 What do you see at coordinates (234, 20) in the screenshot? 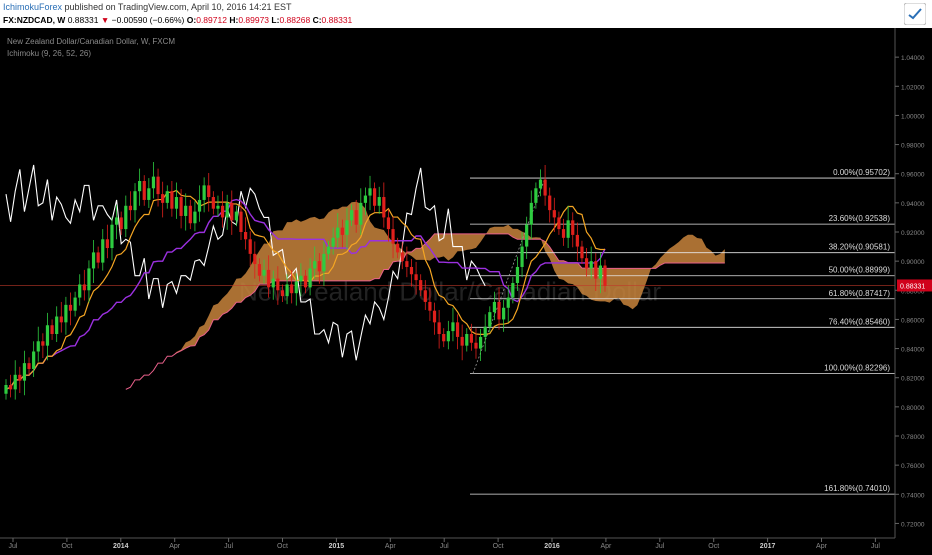
I see `high-label: H:` at bounding box center [234, 20].